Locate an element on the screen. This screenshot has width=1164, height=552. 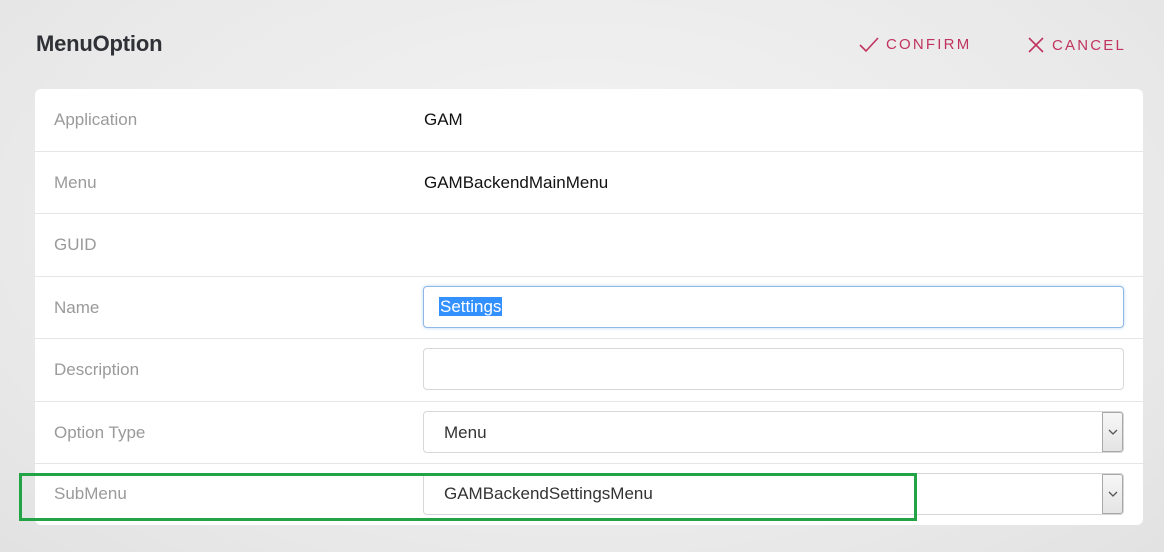
option-type-select: Menu is located at coordinates (773, 432).